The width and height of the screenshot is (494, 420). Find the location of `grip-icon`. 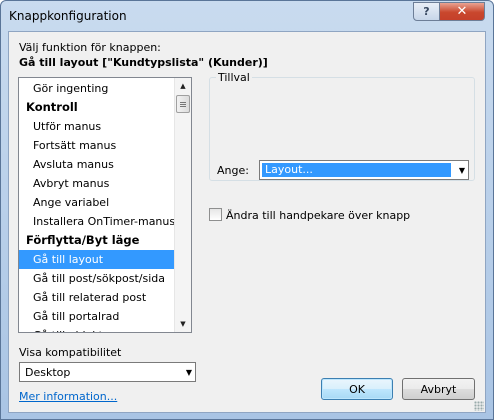

grip-icon is located at coordinates (183, 104).